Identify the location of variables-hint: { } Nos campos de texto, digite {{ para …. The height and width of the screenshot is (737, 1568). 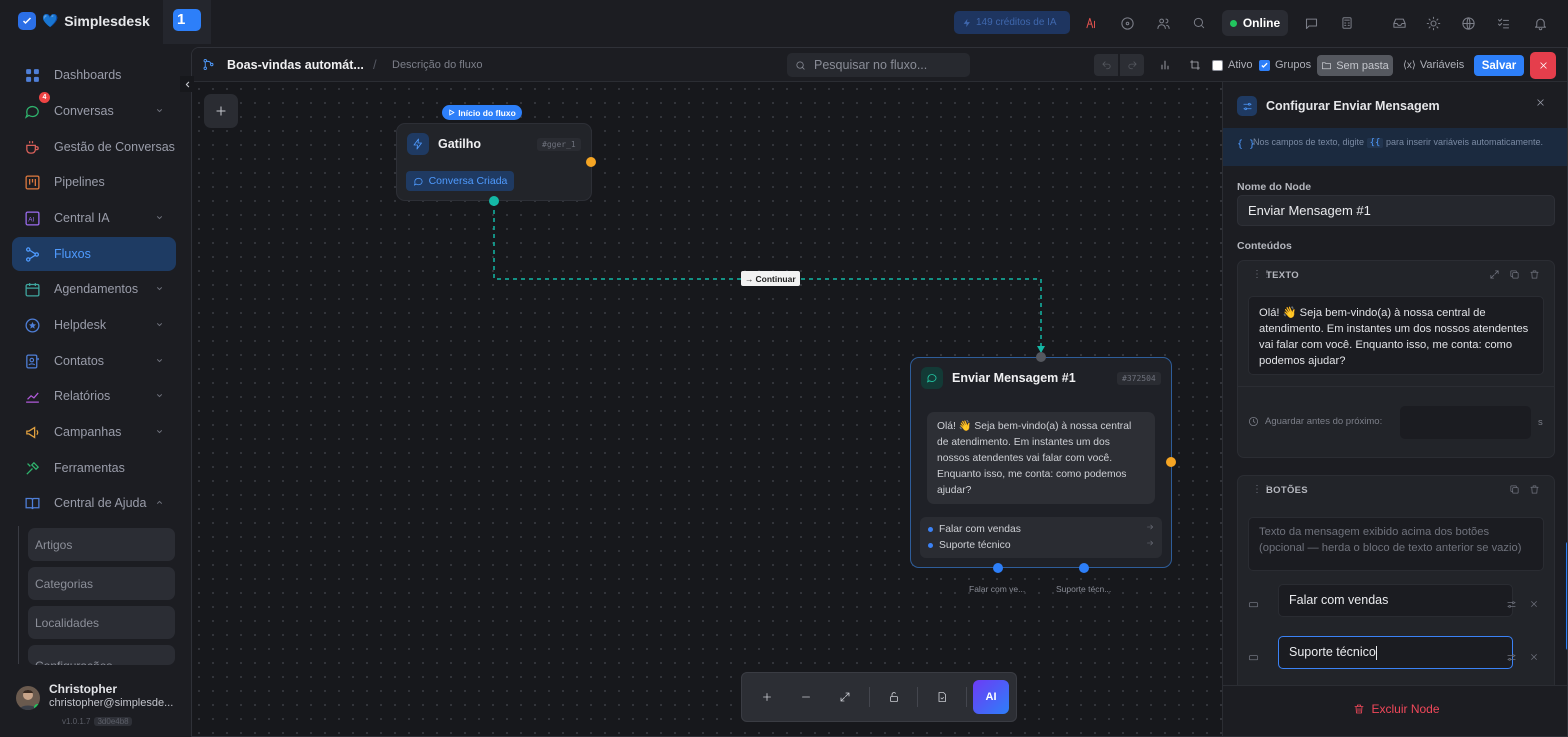
(1395, 147).